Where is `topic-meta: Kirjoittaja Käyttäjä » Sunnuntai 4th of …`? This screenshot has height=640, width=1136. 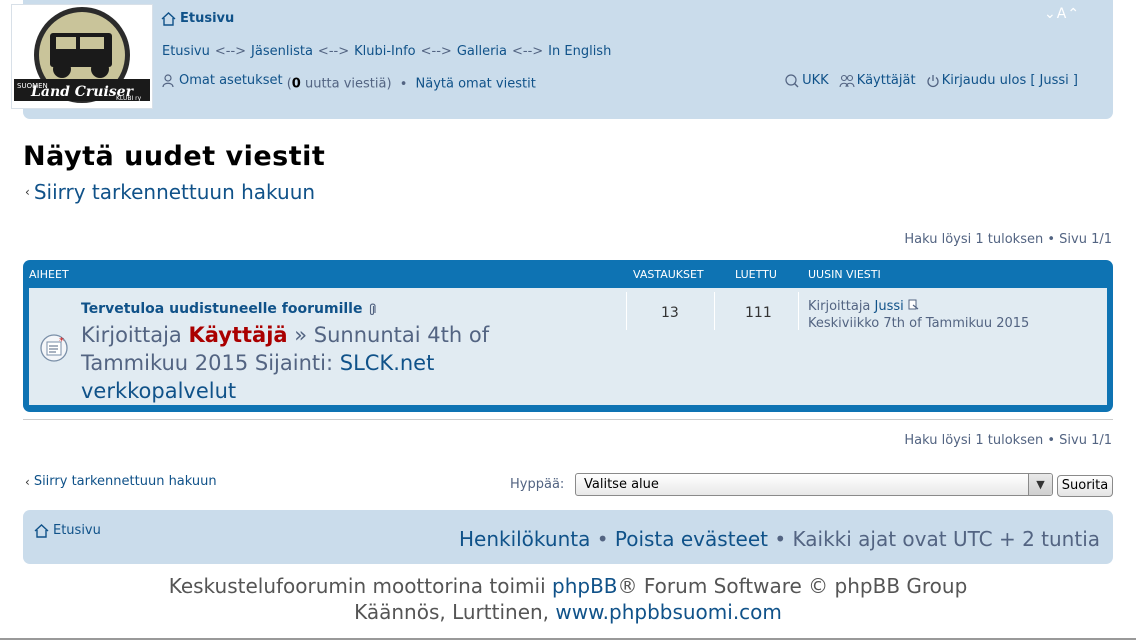
topic-meta: Kirjoittaja Käyttäjä » Sunnuntai 4th of … is located at coordinates (316, 363).